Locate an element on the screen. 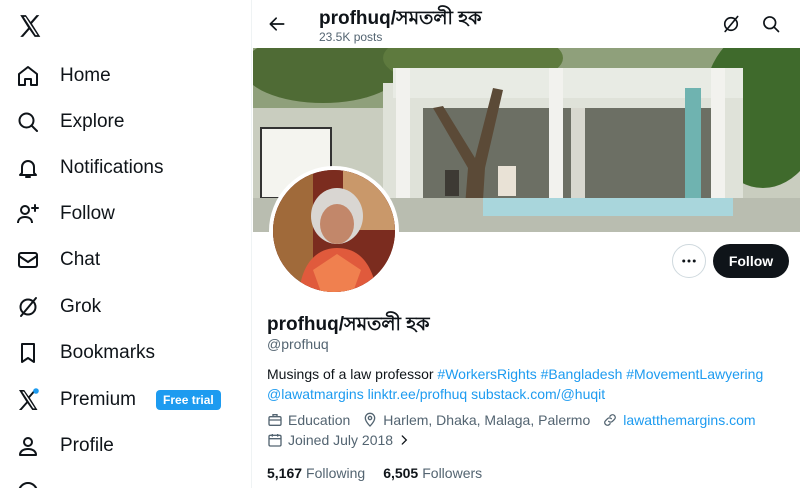  hashtag-link: #Bangladesh is located at coordinates (582, 374).